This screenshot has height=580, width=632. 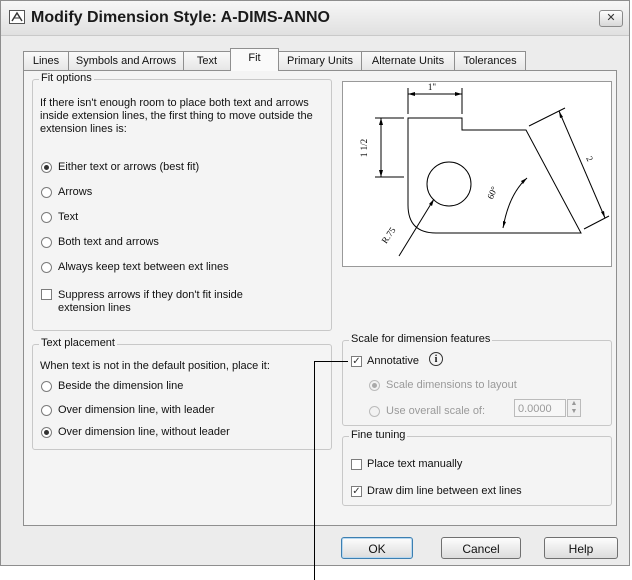 I want to click on radio-overall-scale, so click(x=374, y=411).